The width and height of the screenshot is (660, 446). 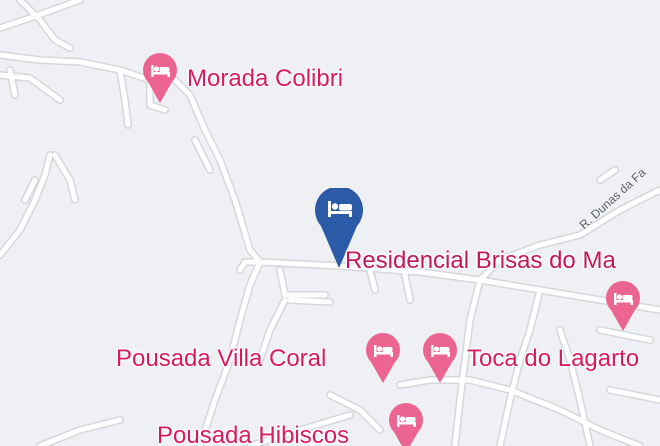 I want to click on place-label-toca-do-lagarto: Toca do Lagarto, so click(x=553, y=359).